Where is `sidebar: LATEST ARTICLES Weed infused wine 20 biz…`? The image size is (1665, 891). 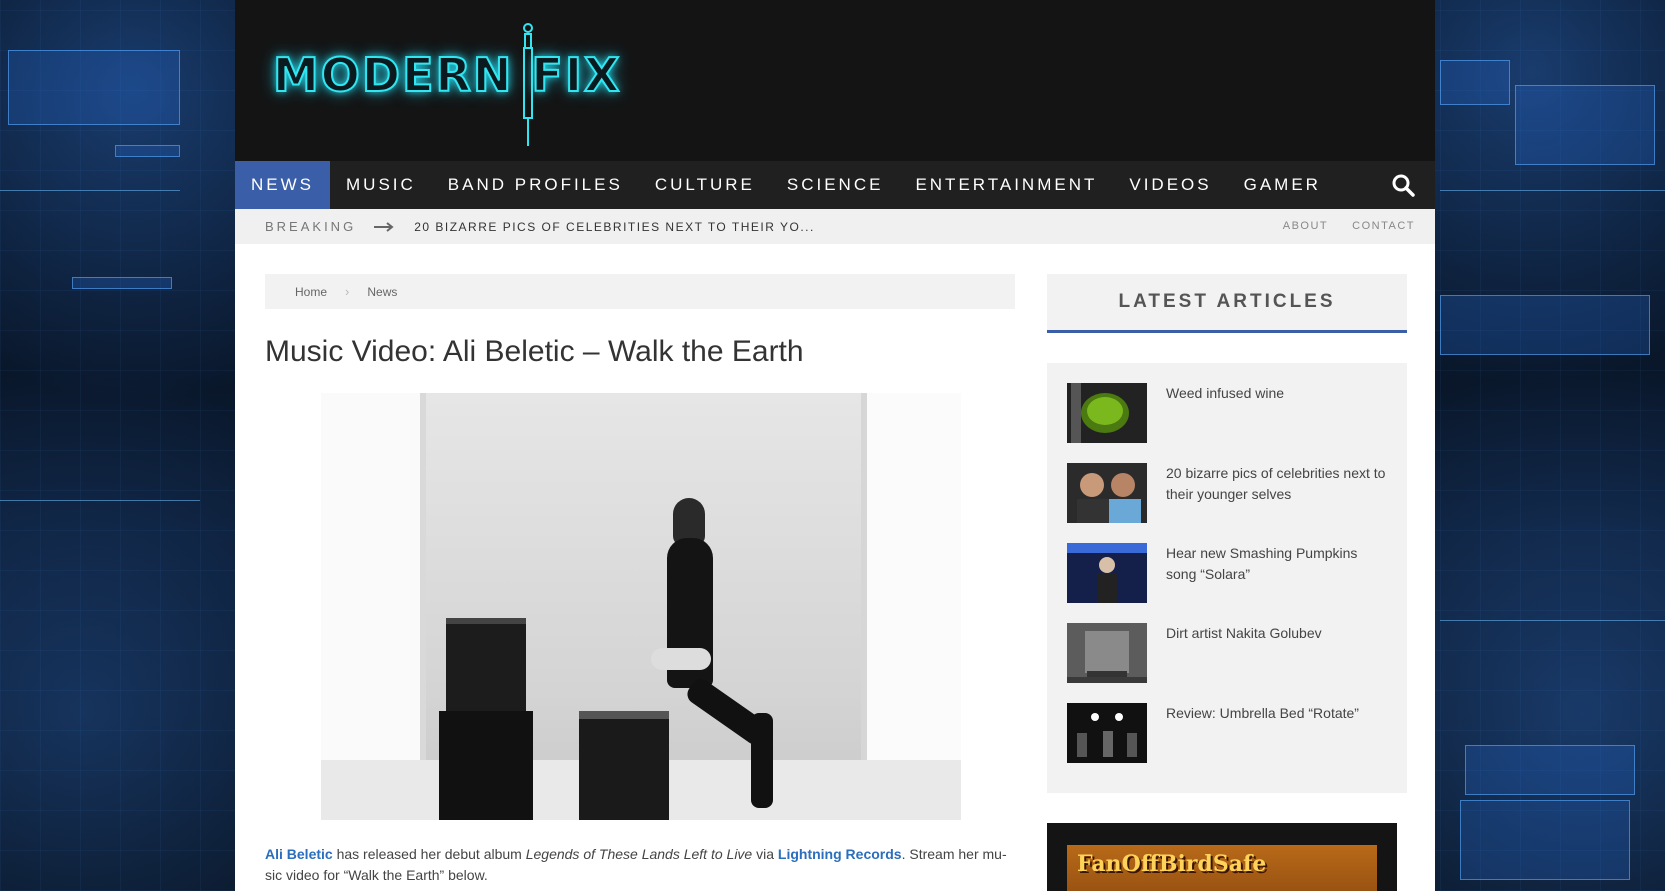
sidebar: LATEST ARTICLES Weed infused wine 20 biz… is located at coordinates (1227, 582).